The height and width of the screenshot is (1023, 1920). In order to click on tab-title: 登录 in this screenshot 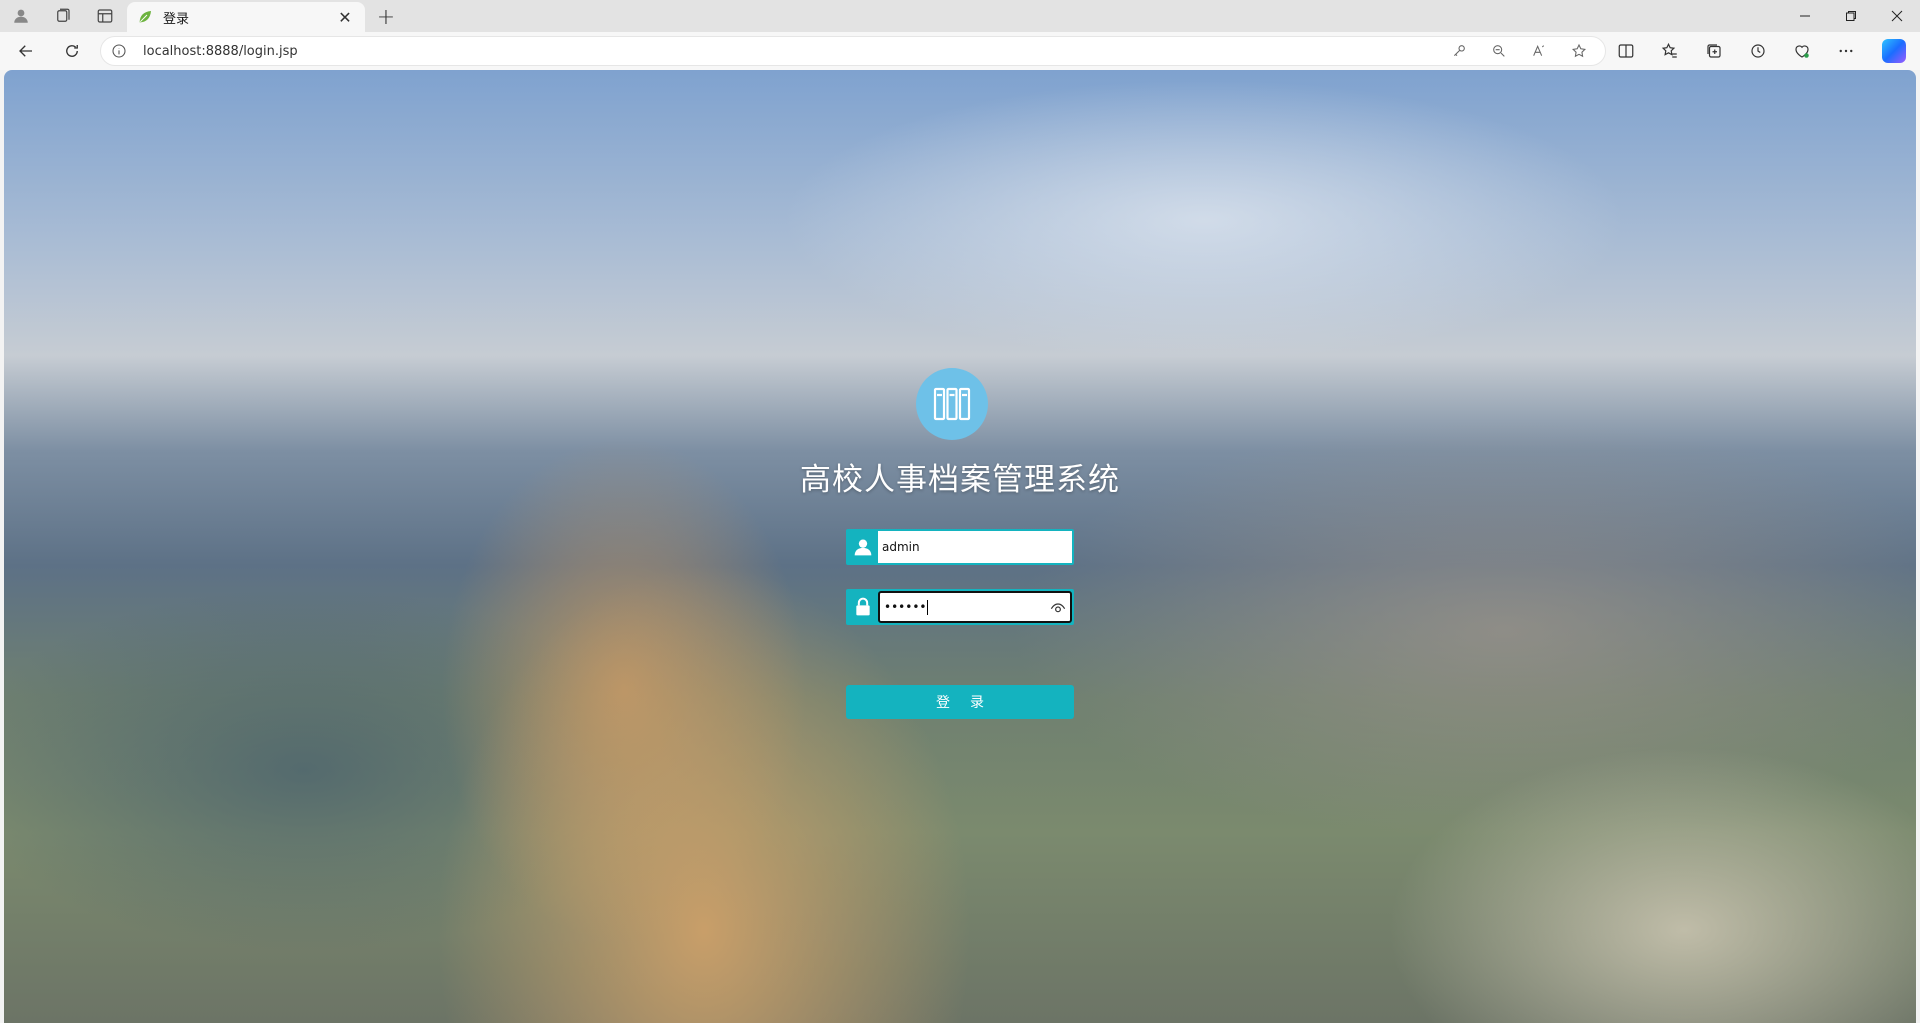, I will do `click(176, 19)`.